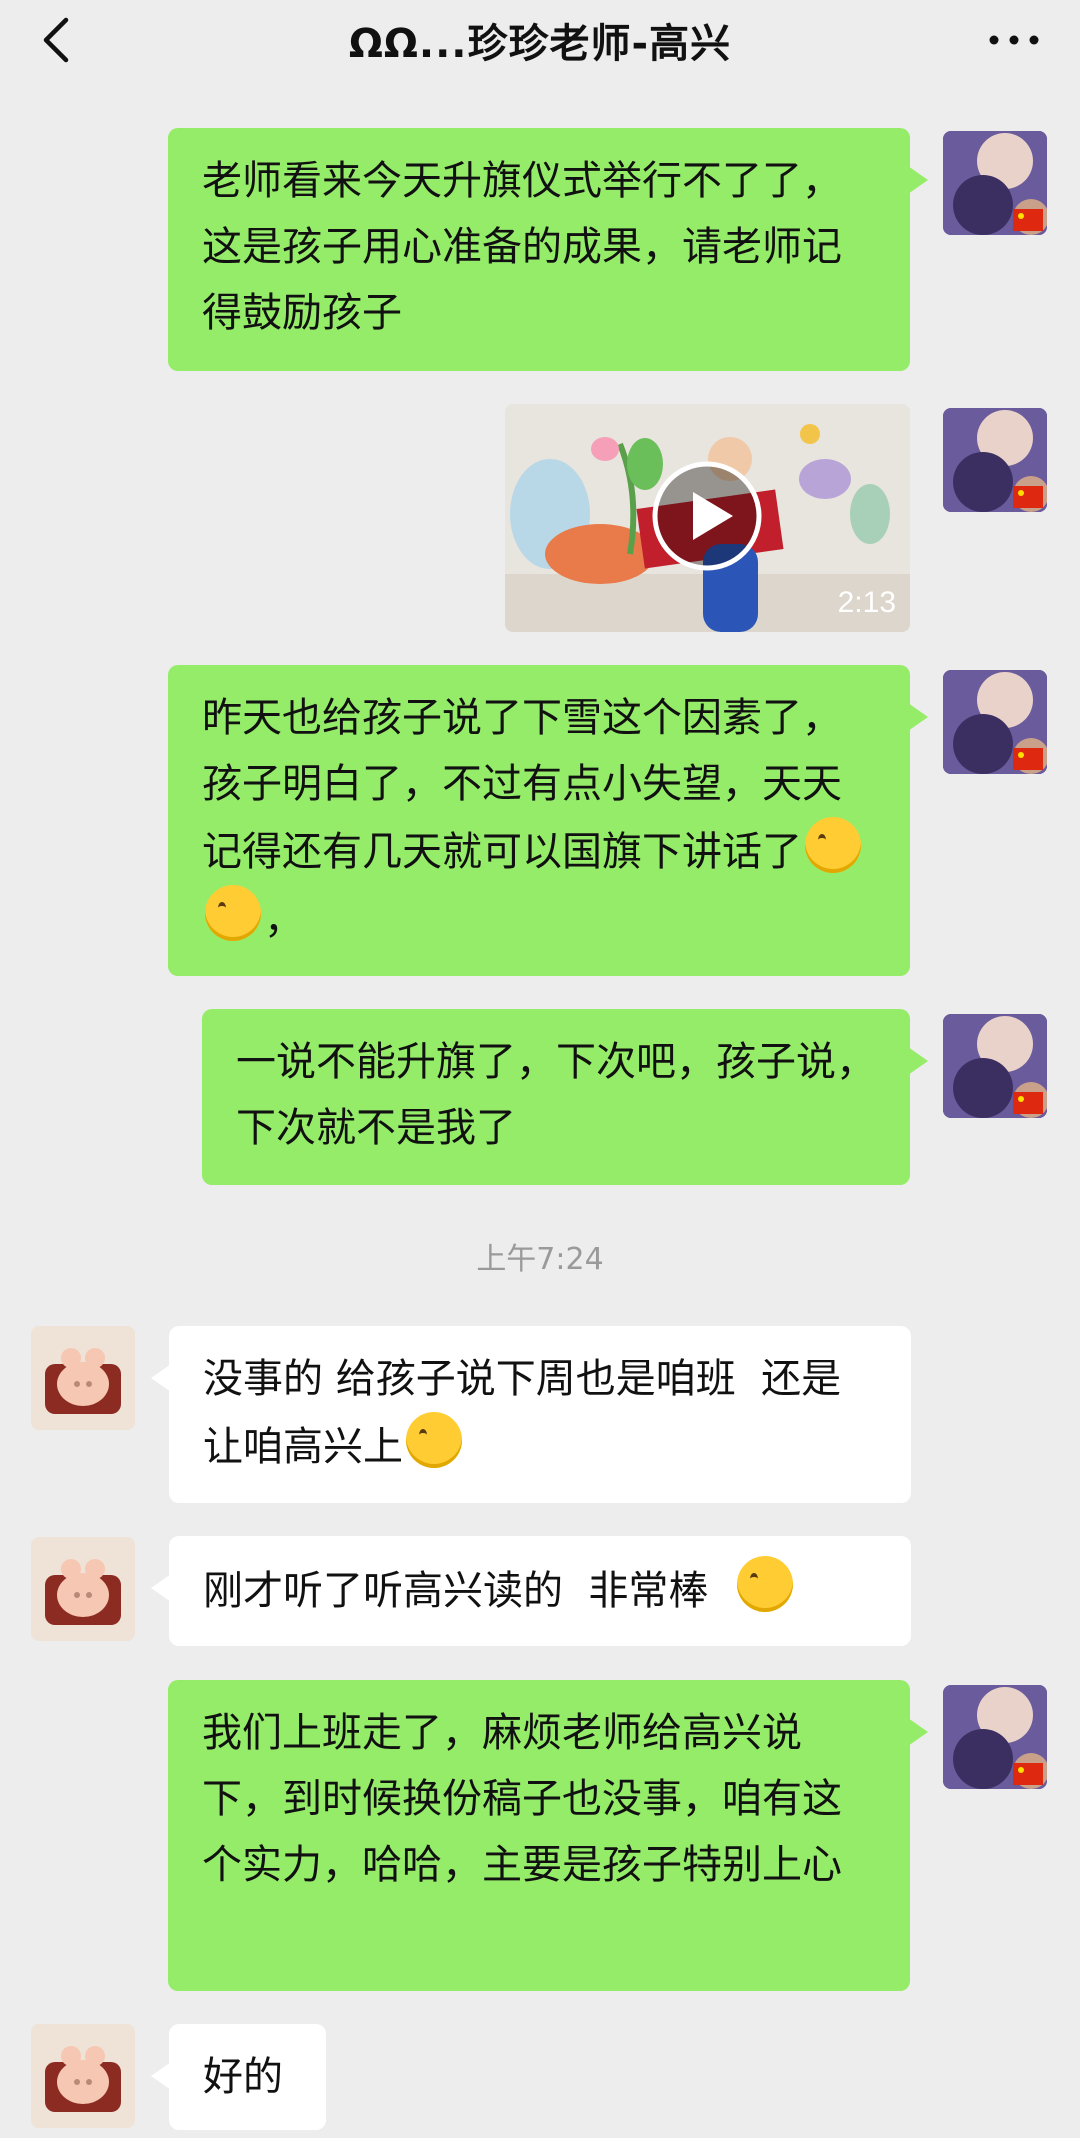 The width and height of the screenshot is (1080, 2138). I want to click on message-bubble: 老师看来今天升旗仪式举行不了了，这是孩子用心准备的成果，请老师记得鼓励孩子, so click(548, 249).